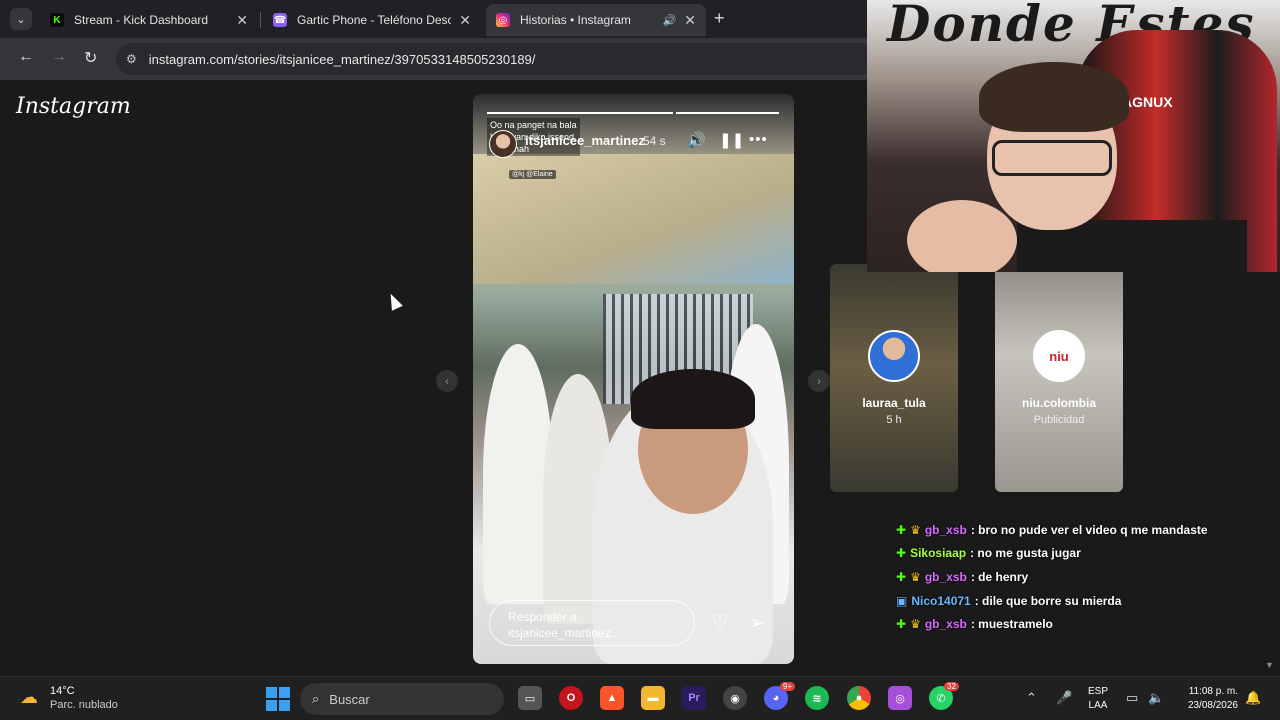  I want to click on mention-sticker: @kj @Elaine, so click(532, 174).